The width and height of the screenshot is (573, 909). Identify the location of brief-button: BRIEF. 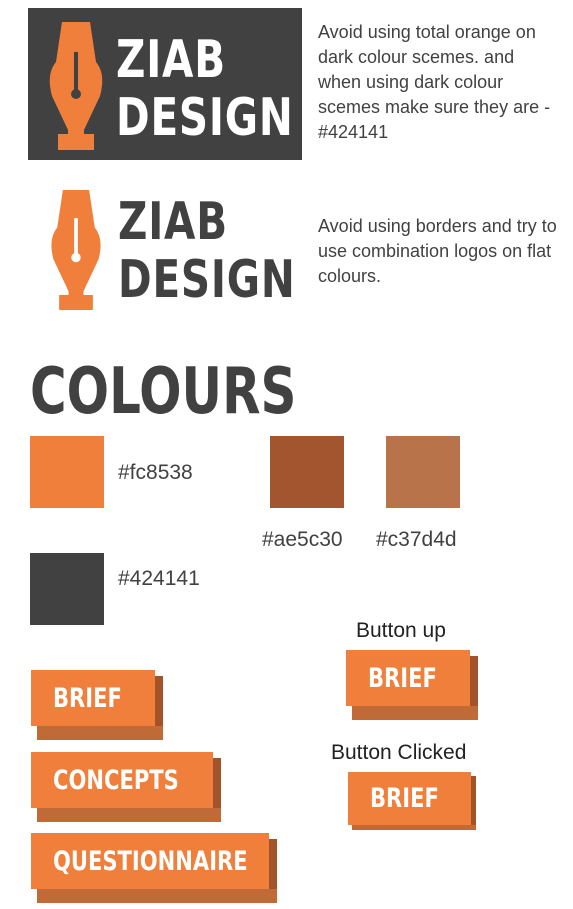
(97, 705).